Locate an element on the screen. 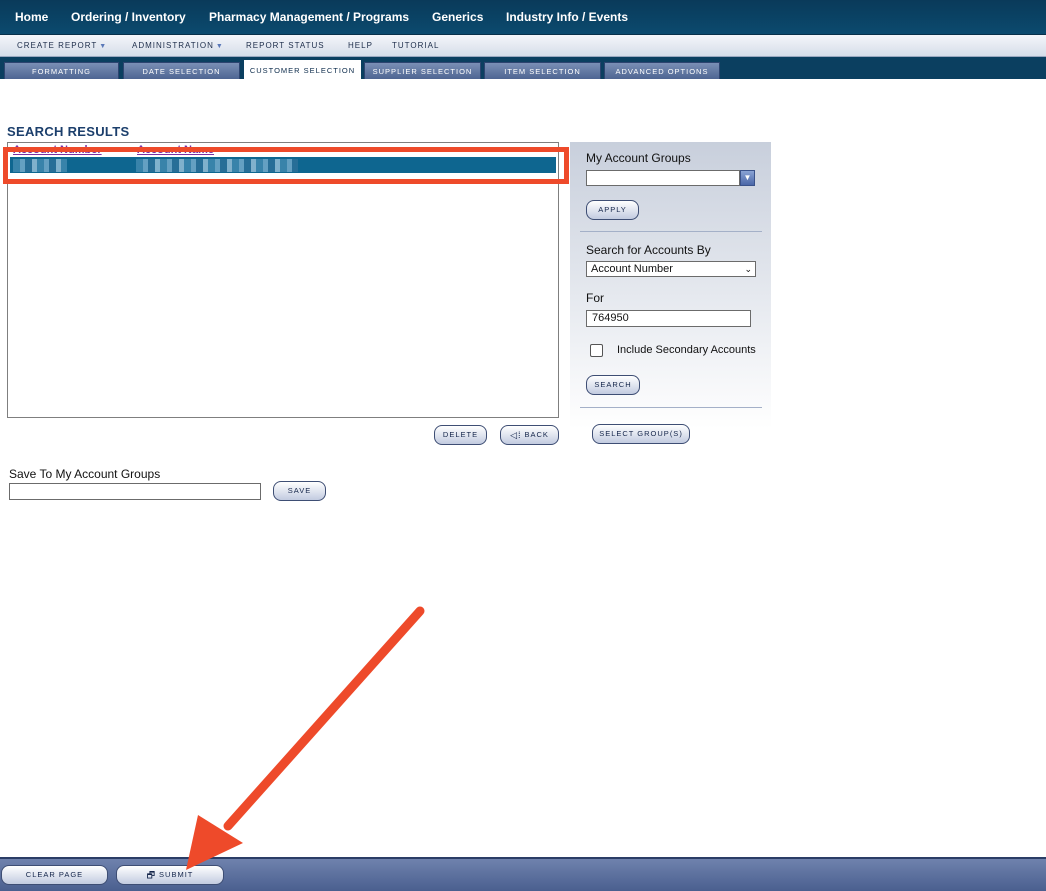  include-secondary-checkbox is located at coordinates (596, 350).